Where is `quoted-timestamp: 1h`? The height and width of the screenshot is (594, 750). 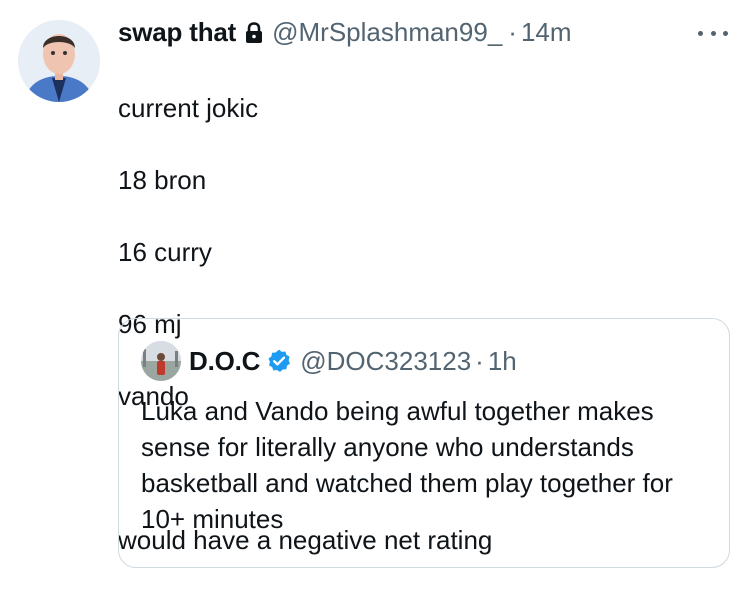
quoted-timestamp: 1h is located at coordinates (502, 361).